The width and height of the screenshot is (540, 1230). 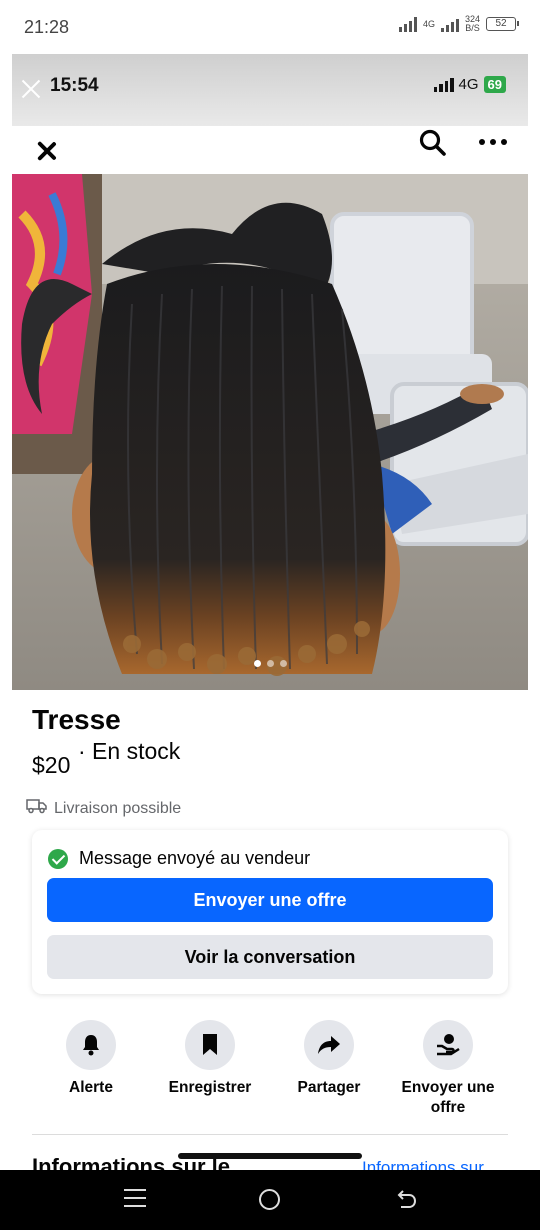 What do you see at coordinates (423, 1164) in the screenshot?
I see `seller-info-link: Informations sur` at bounding box center [423, 1164].